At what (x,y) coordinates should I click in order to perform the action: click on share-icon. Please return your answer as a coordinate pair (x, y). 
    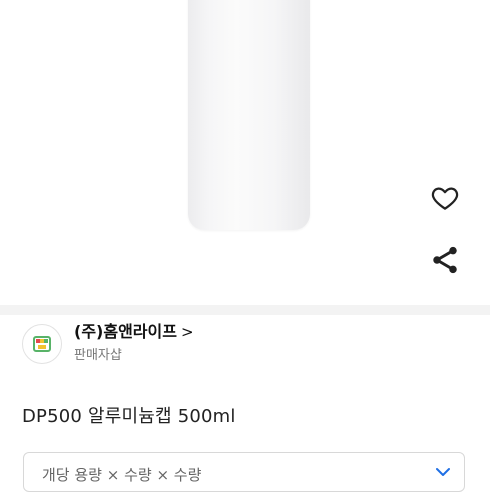
    Looking at the image, I should click on (445, 260).